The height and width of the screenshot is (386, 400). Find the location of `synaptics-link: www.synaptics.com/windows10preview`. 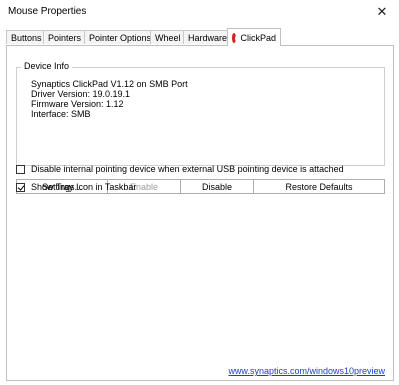

synaptics-link: www.synaptics.com/windows10preview is located at coordinates (306, 371).